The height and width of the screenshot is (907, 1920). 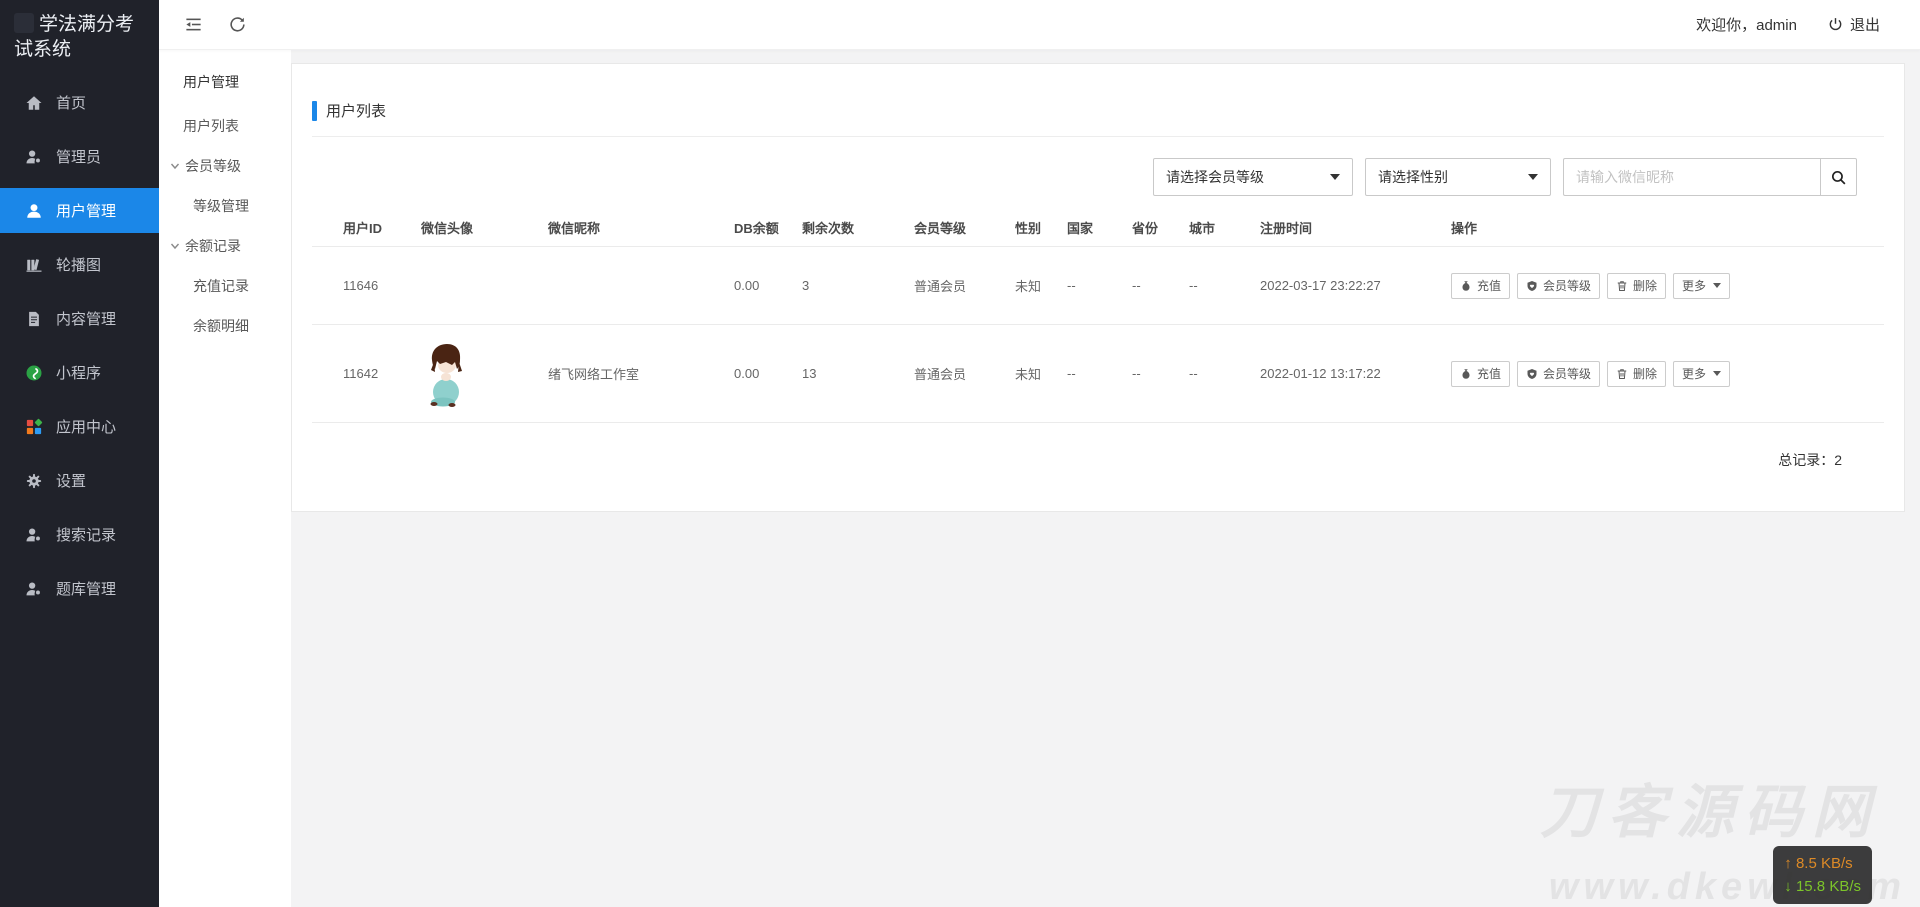 I want to click on power-icon, so click(x=1835, y=24).